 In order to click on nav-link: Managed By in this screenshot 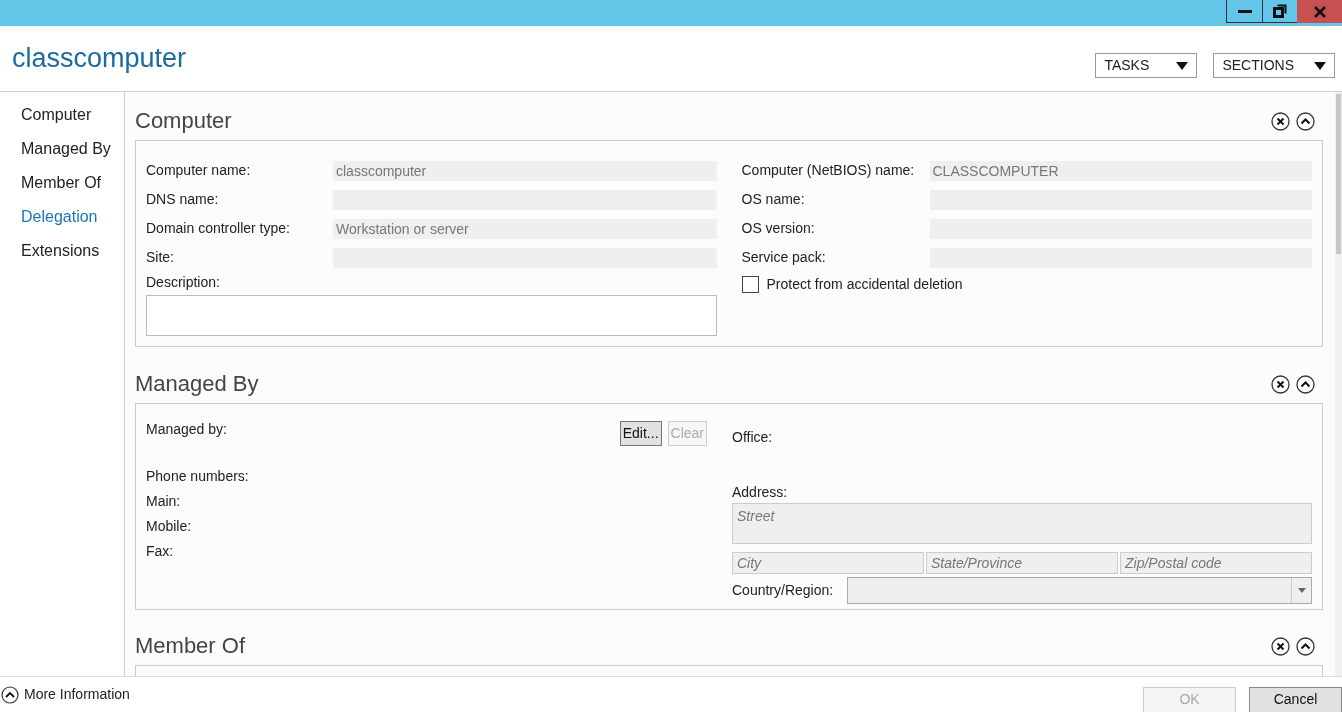, I will do `click(72, 149)`.